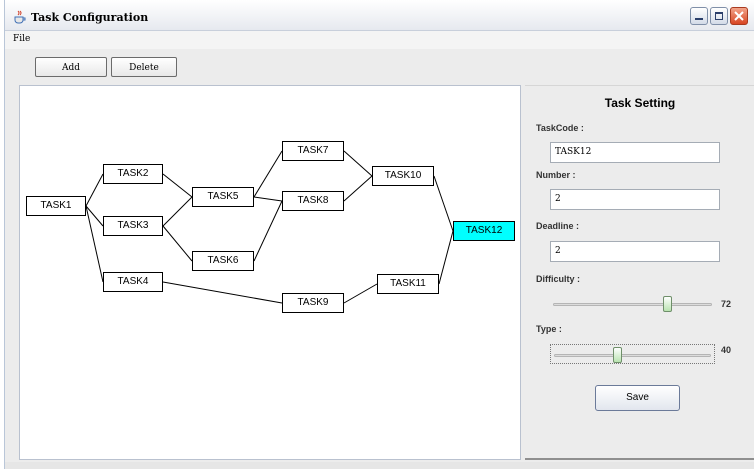  Describe the element at coordinates (177, 211) in the screenshot. I see `edge-task3-task5` at that location.